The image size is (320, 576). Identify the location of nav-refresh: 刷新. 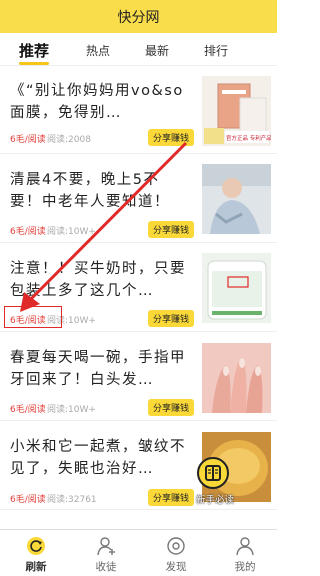
(36, 553).